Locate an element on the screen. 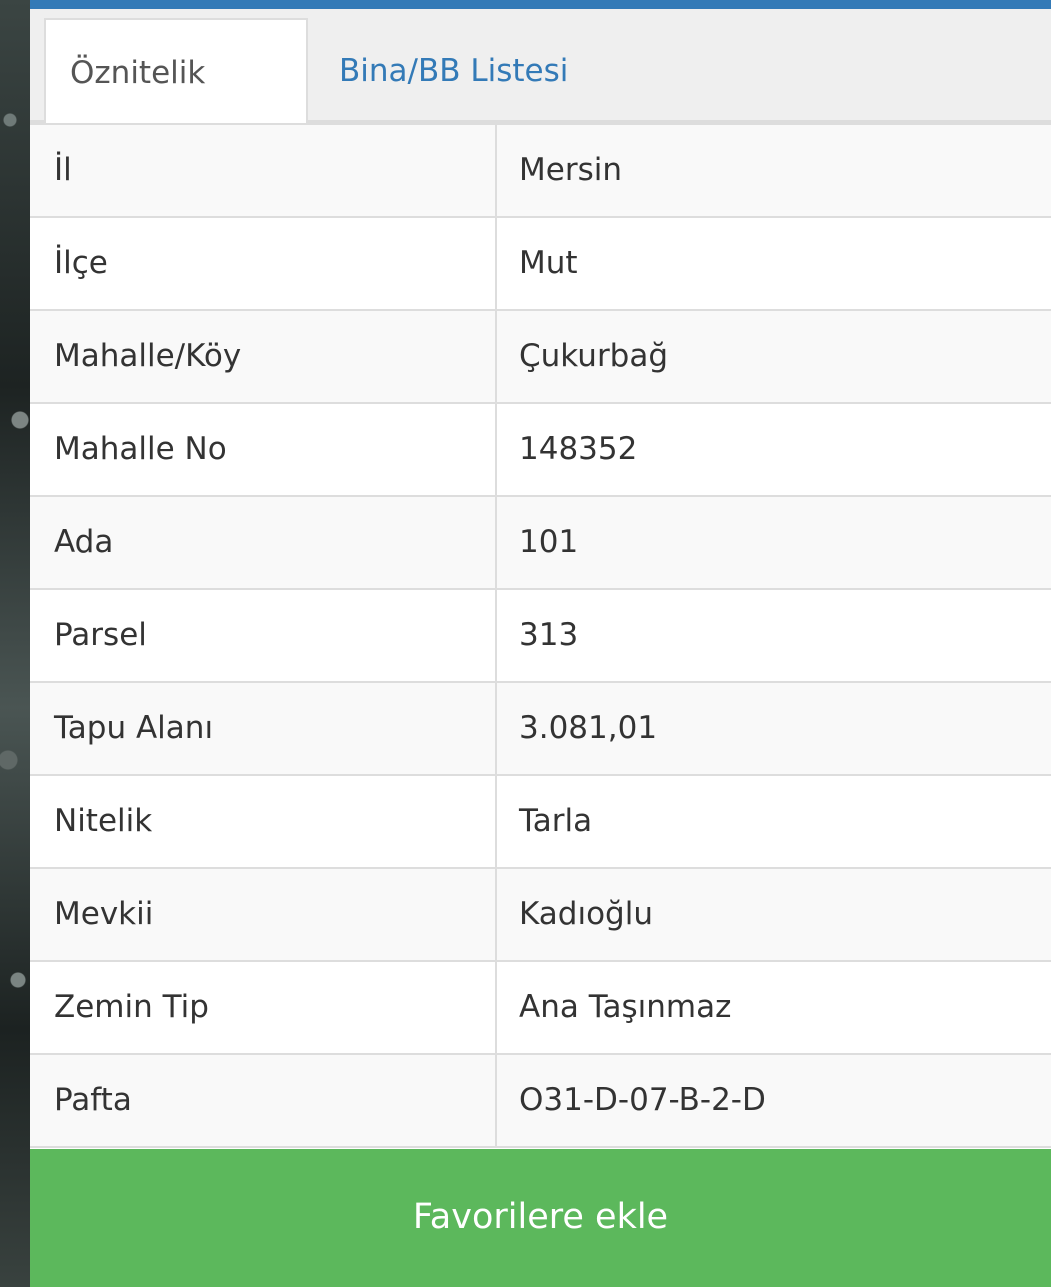 This screenshot has width=1051, height=1287. table-row: Pafta O31-D-07-B-2-D is located at coordinates (540, 1101).